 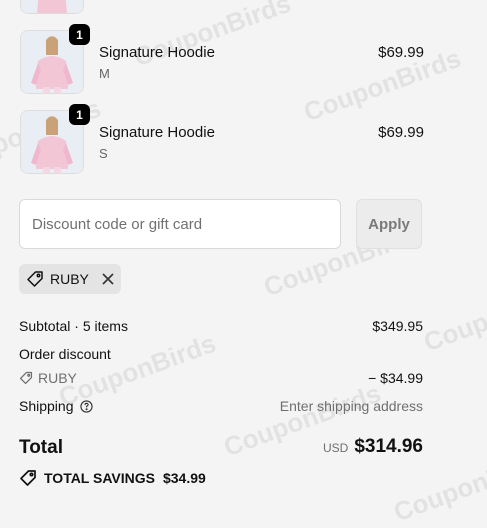 I want to click on shipping-value: Enter shipping address, so click(x=351, y=406).